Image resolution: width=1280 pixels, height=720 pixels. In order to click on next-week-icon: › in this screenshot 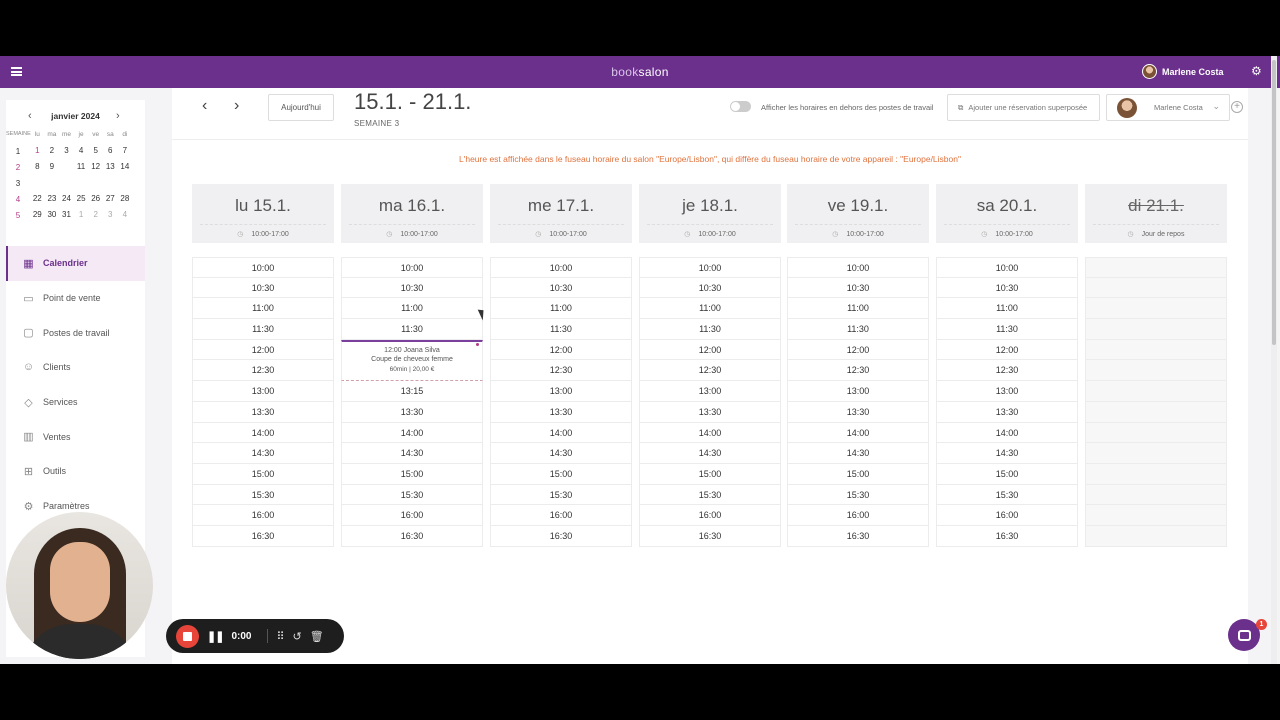, I will do `click(236, 106)`.